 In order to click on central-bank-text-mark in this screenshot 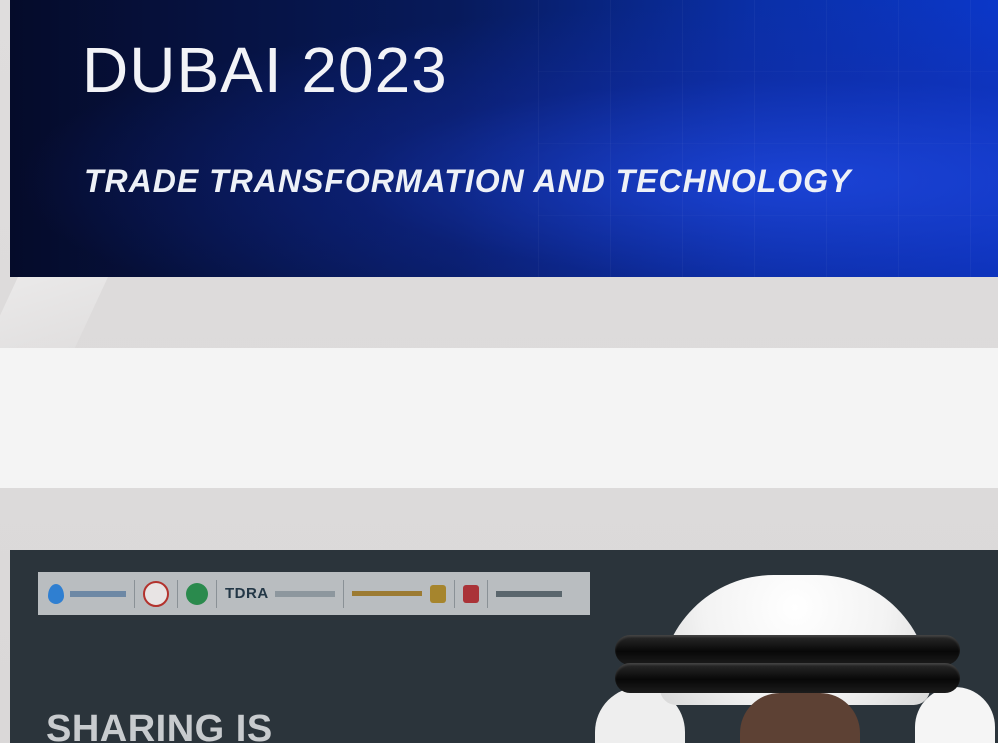, I will do `click(528, 593)`.